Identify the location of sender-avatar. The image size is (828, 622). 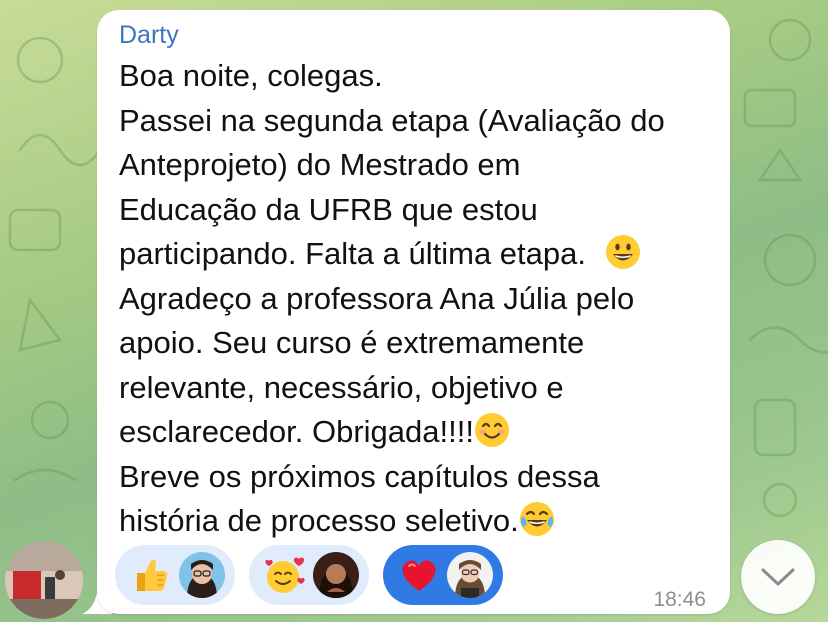
(44, 580).